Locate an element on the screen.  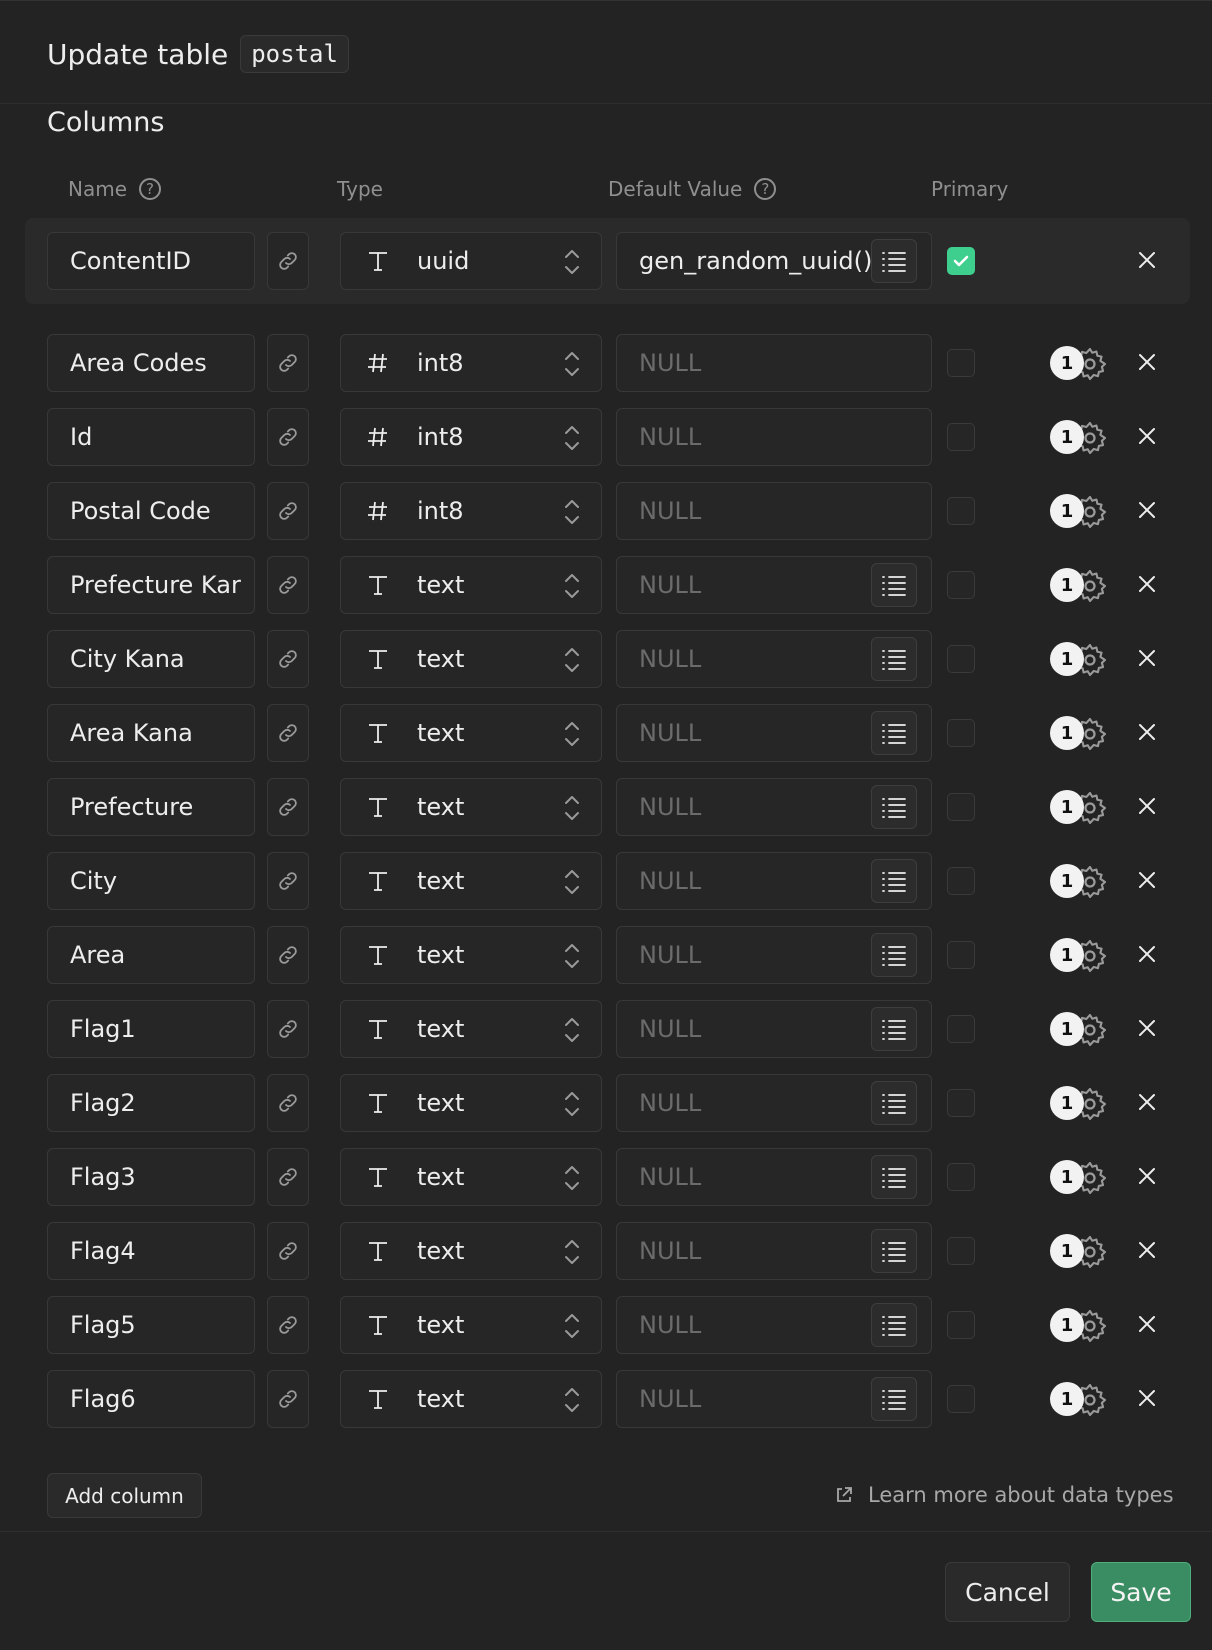
default-value-help-icon: ? is located at coordinates (765, 189).